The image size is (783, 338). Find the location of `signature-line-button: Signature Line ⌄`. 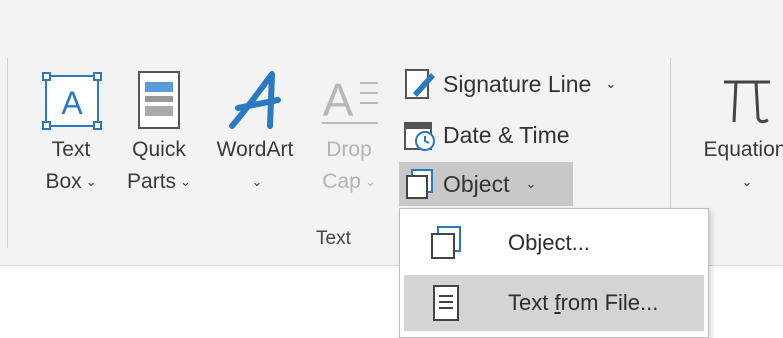

signature-line-button: Signature Line ⌄ is located at coordinates (523, 84).